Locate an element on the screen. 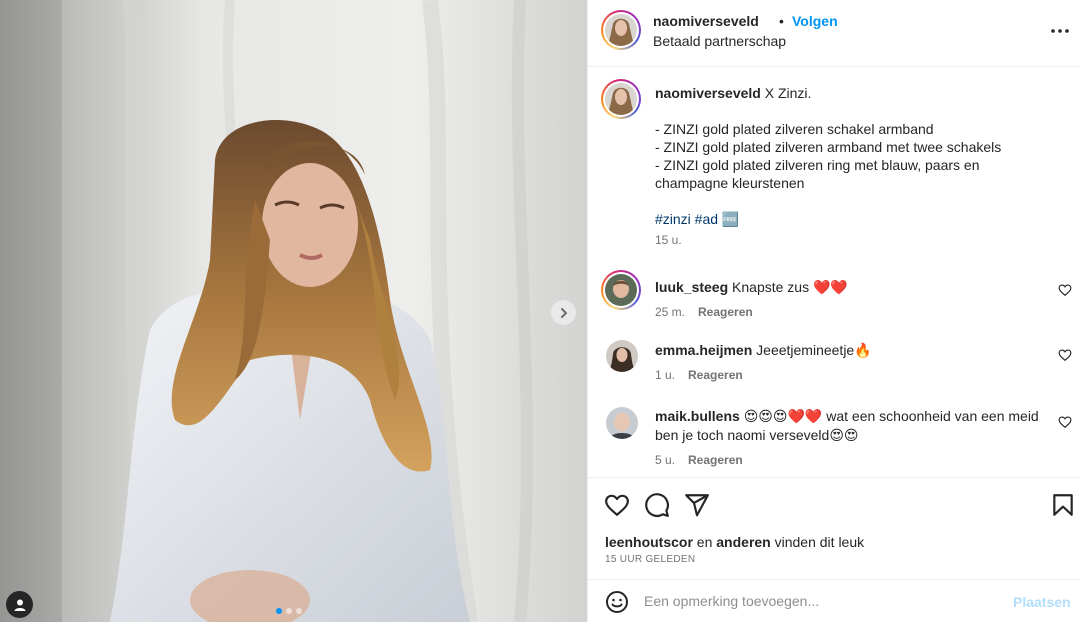 The height and width of the screenshot is (622, 1081). caption-title: X Zinzi. is located at coordinates (788, 93).